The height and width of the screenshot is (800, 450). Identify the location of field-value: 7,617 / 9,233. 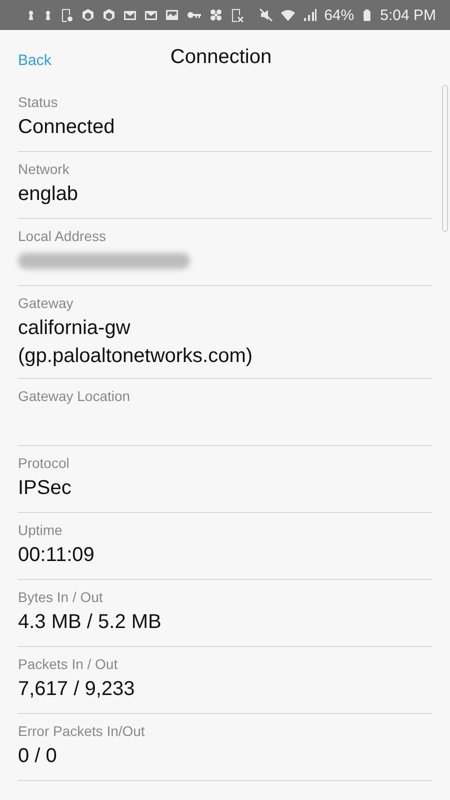
(77, 689).